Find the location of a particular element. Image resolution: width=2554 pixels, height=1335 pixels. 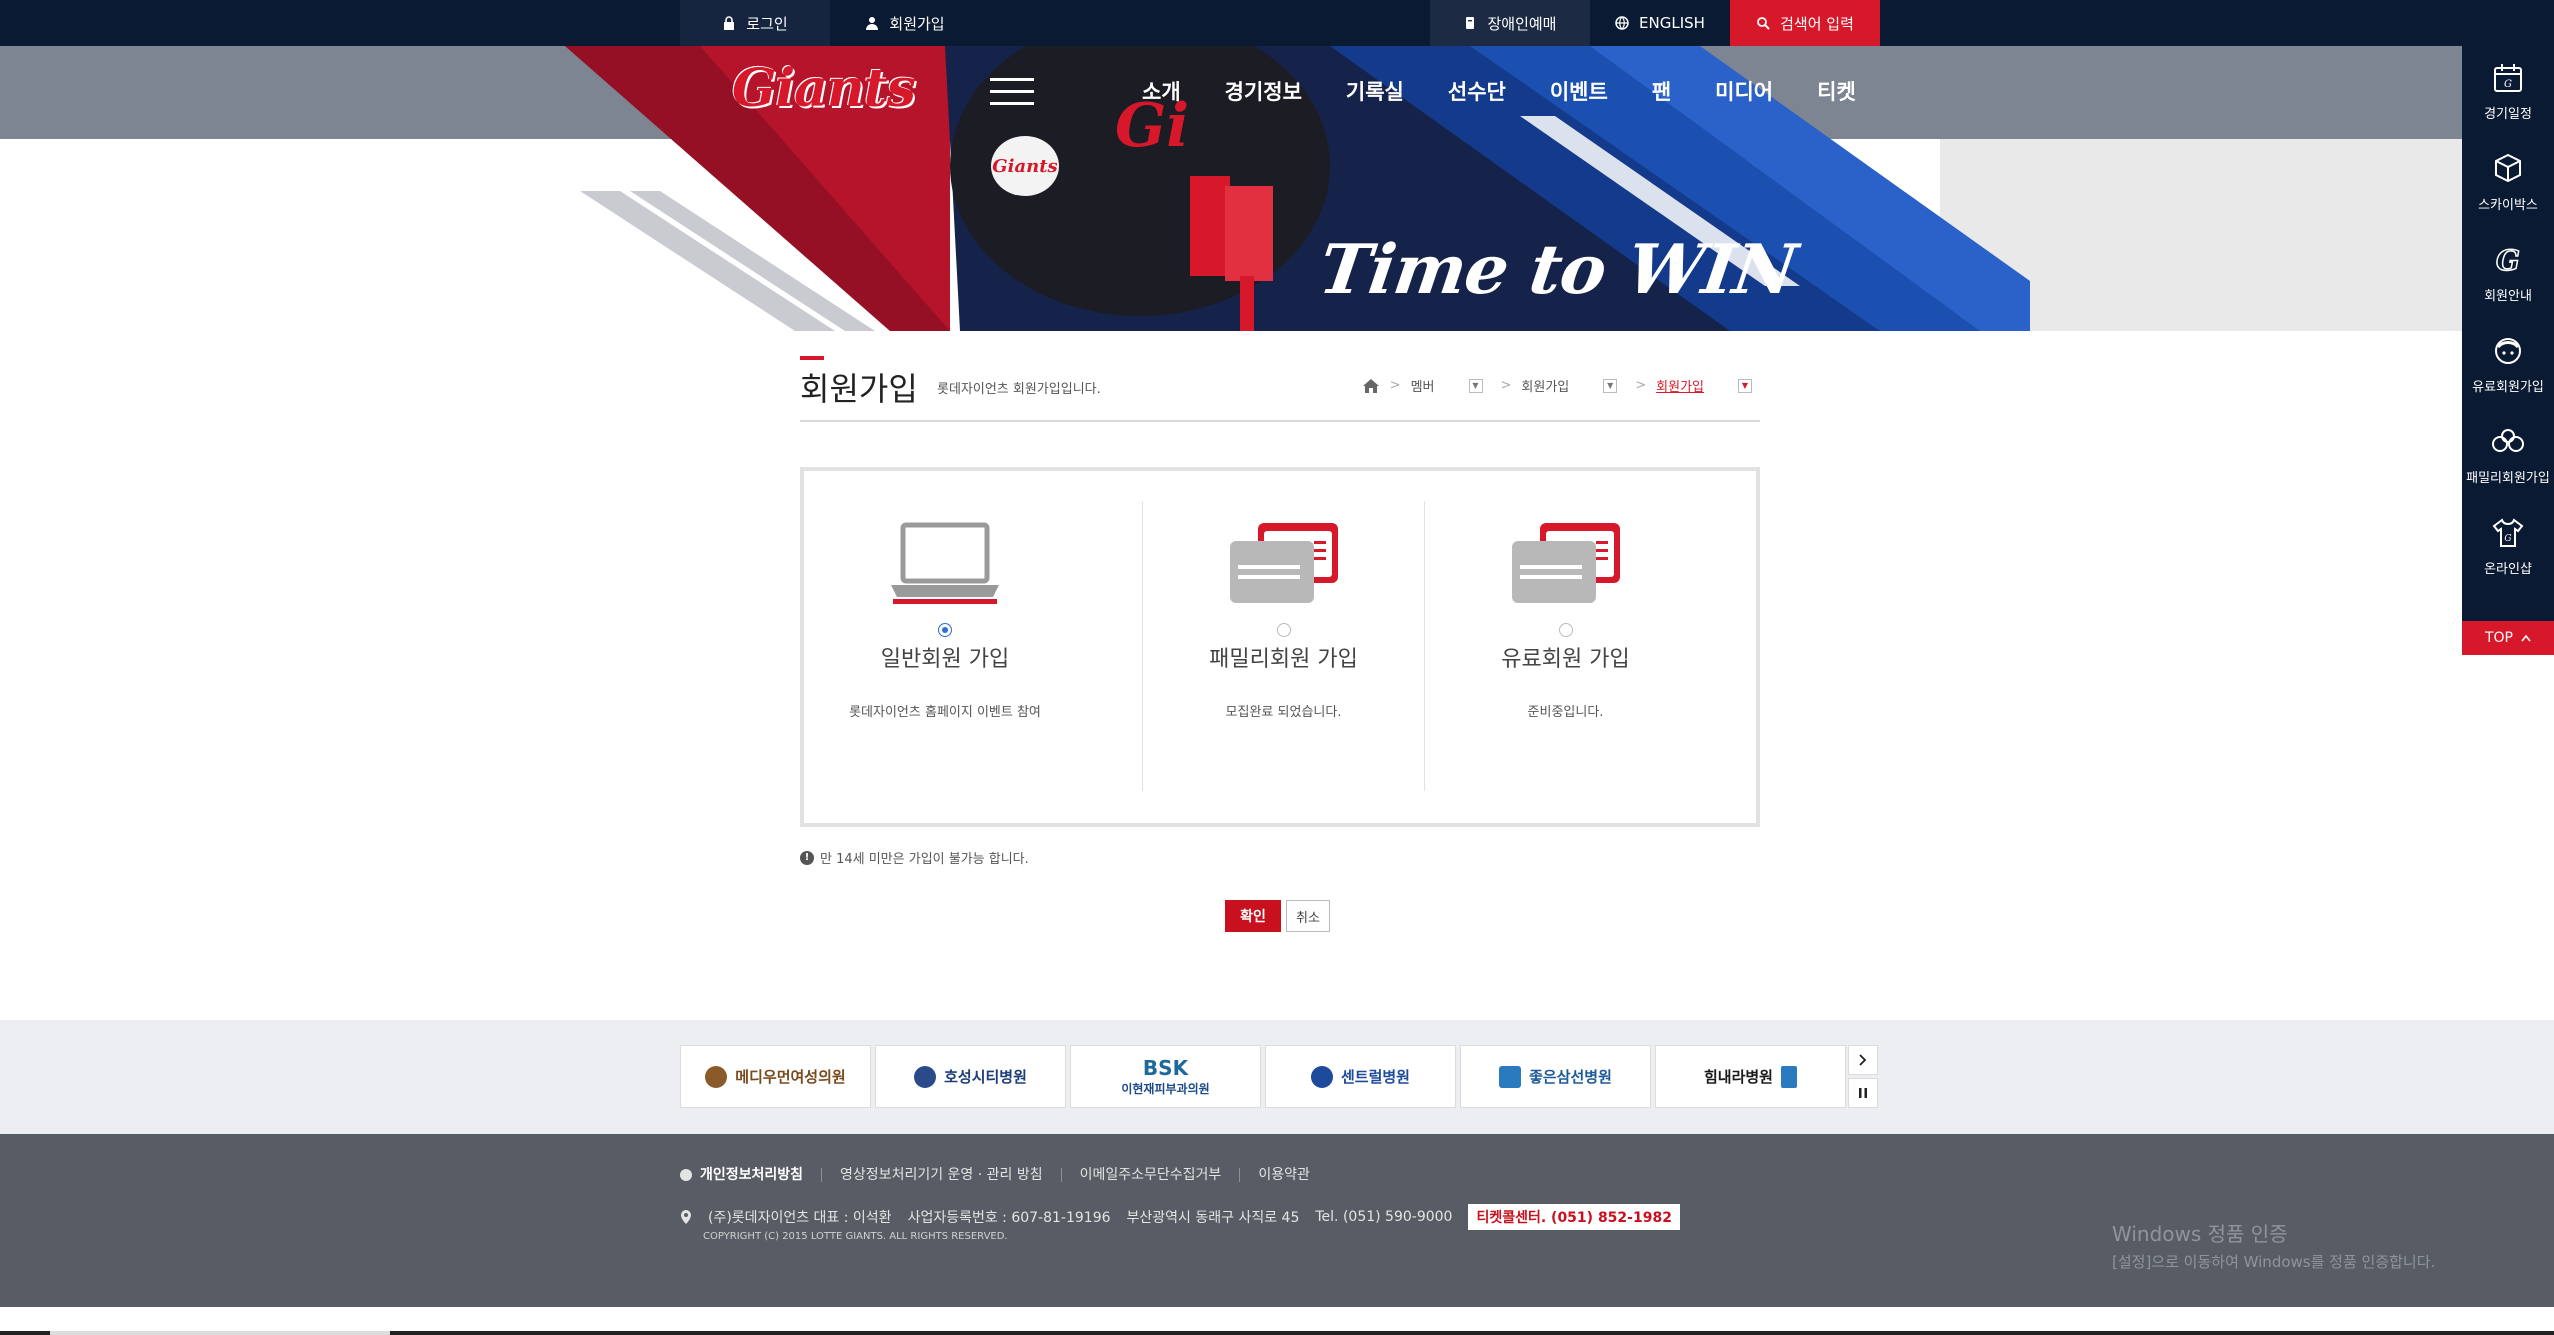

info-icon: ! is located at coordinates (807, 857).